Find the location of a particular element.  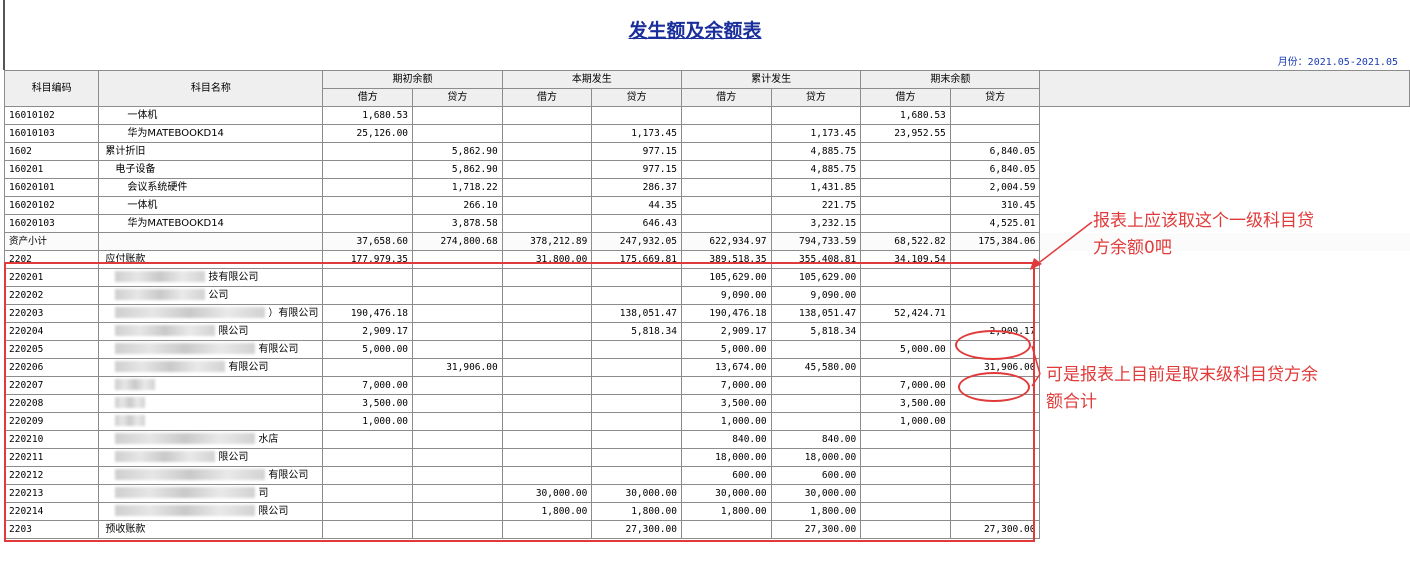

table-row: 1602 累计折旧 5,862.90 977.15 4,885.75 6,840.05 is located at coordinates (706, 151).